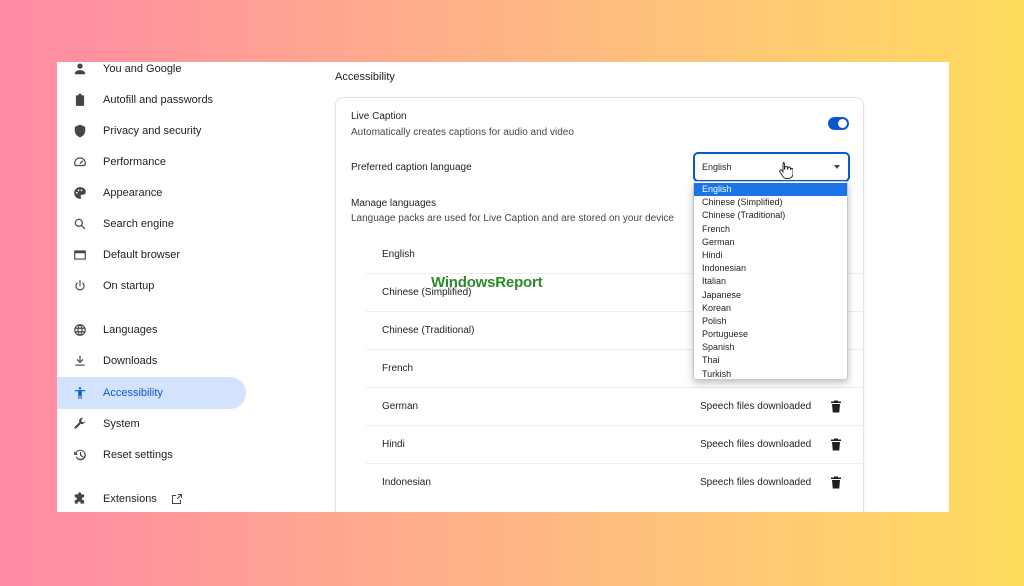 Image resolution: width=1024 pixels, height=586 pixels. I want to click on puzzle-icon, so click(80, 499).